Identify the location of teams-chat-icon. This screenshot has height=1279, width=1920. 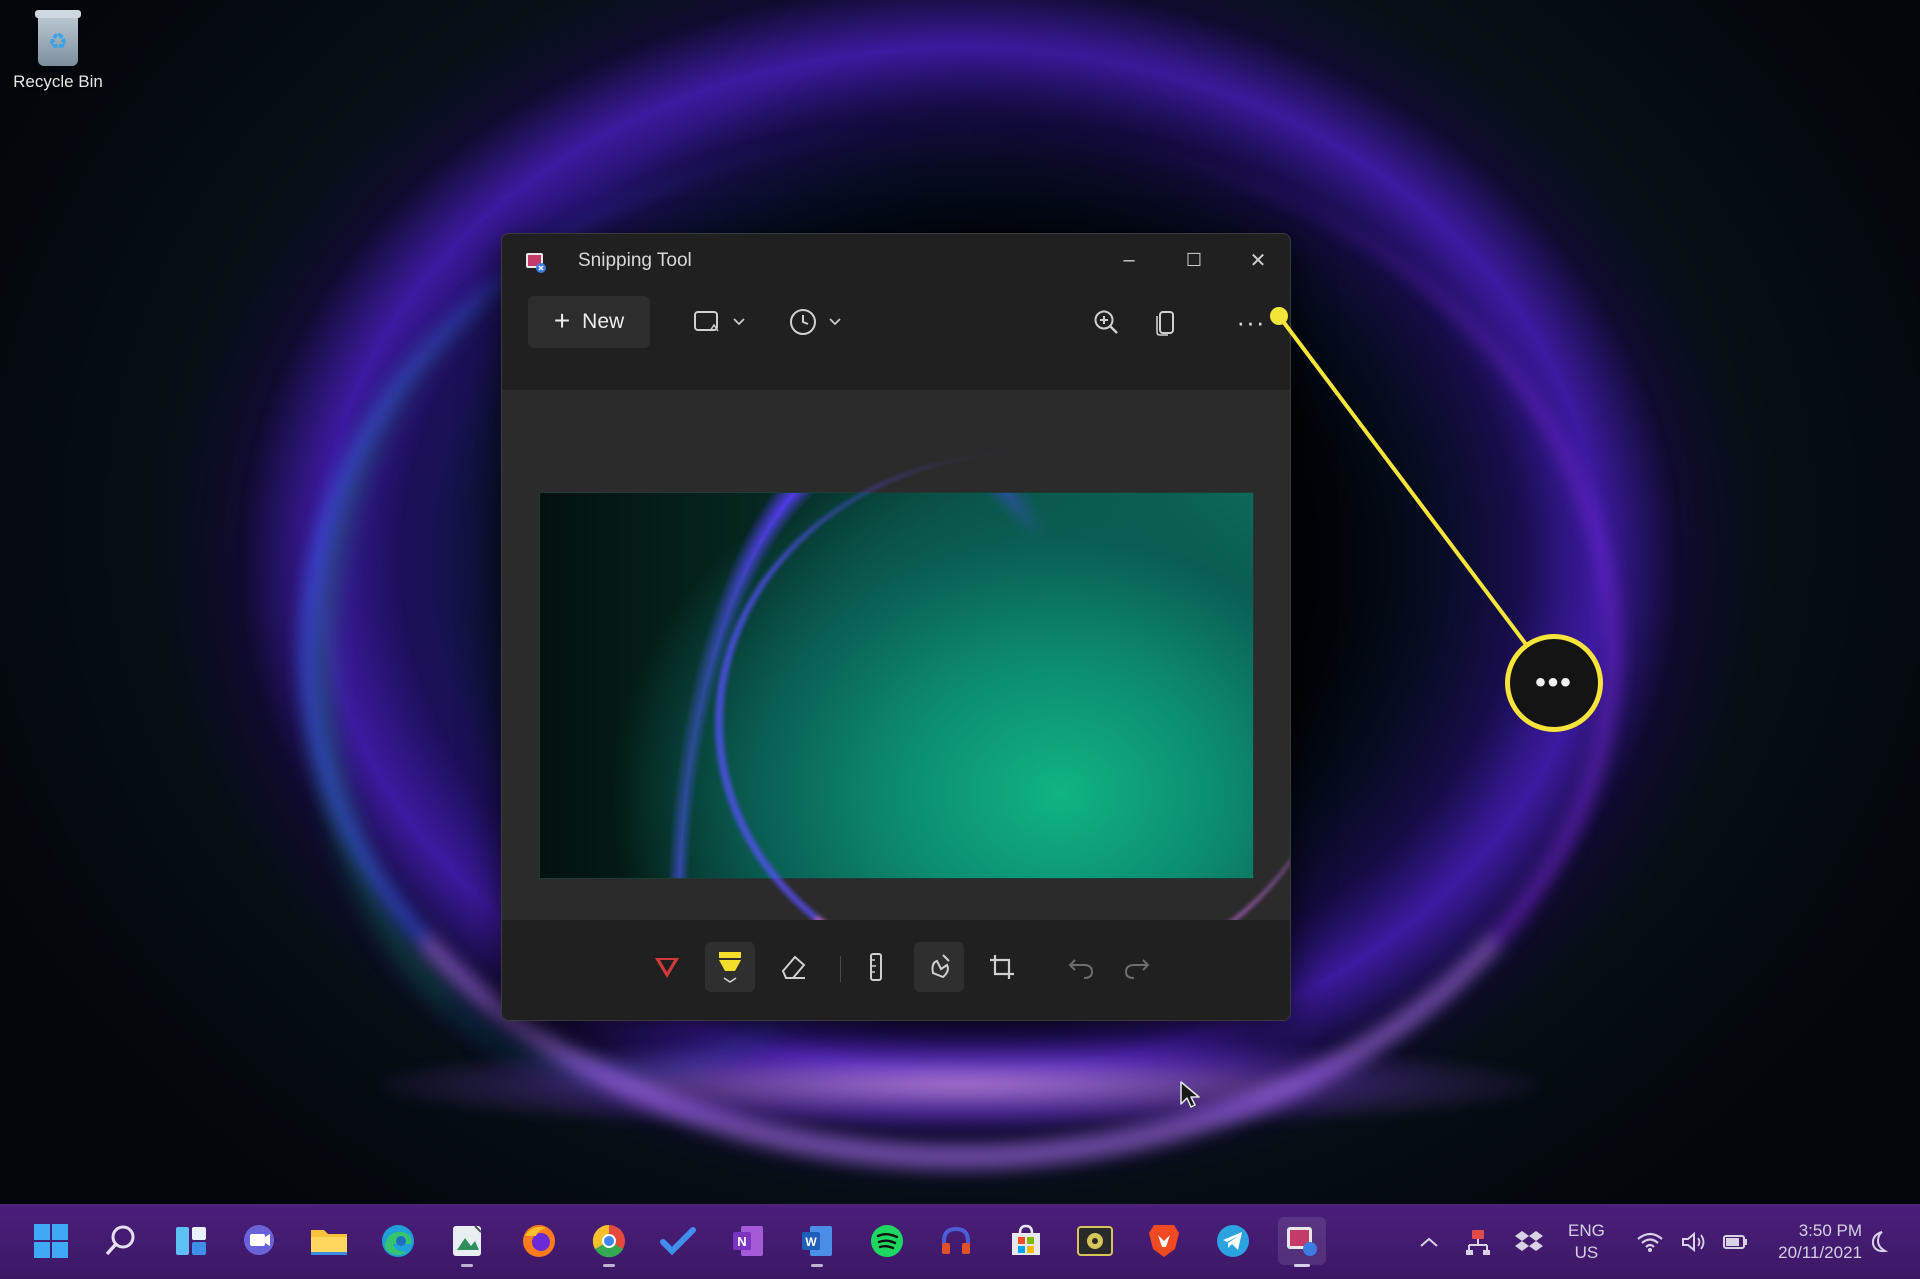
(259, 1240).